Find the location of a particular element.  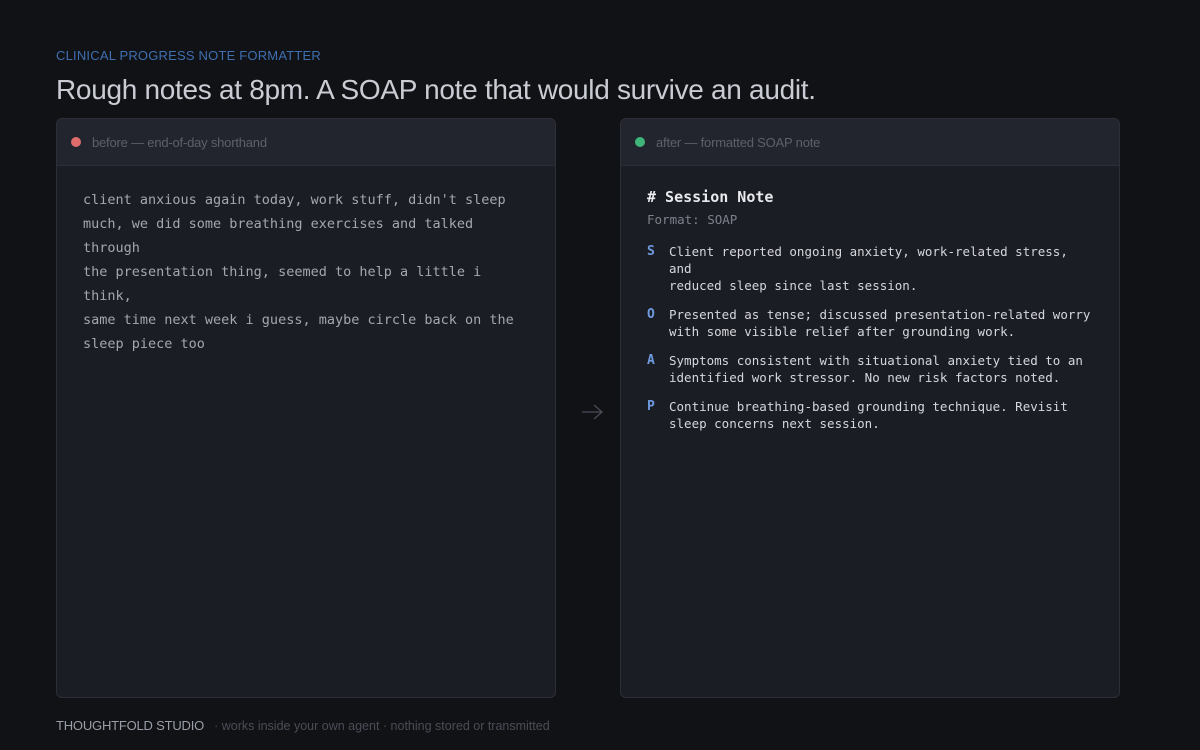

soap-letter: A is located at coordinates (651, 360).